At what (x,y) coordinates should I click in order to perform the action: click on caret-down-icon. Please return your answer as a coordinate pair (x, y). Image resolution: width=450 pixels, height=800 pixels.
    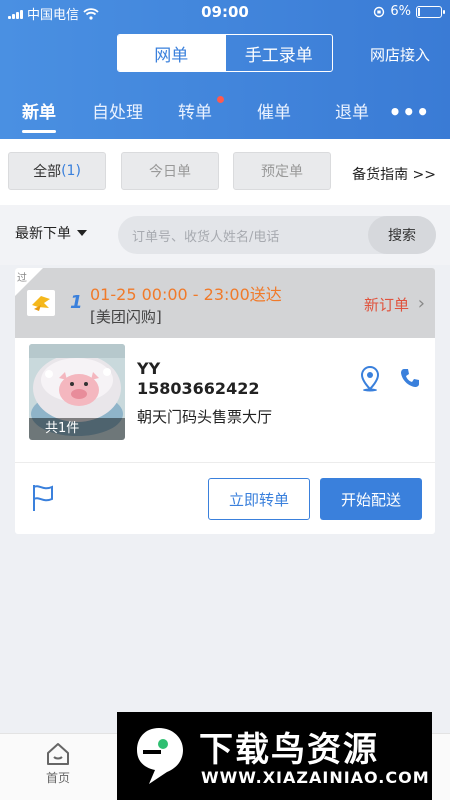
    Looking at the image, I should click on (82, 233).